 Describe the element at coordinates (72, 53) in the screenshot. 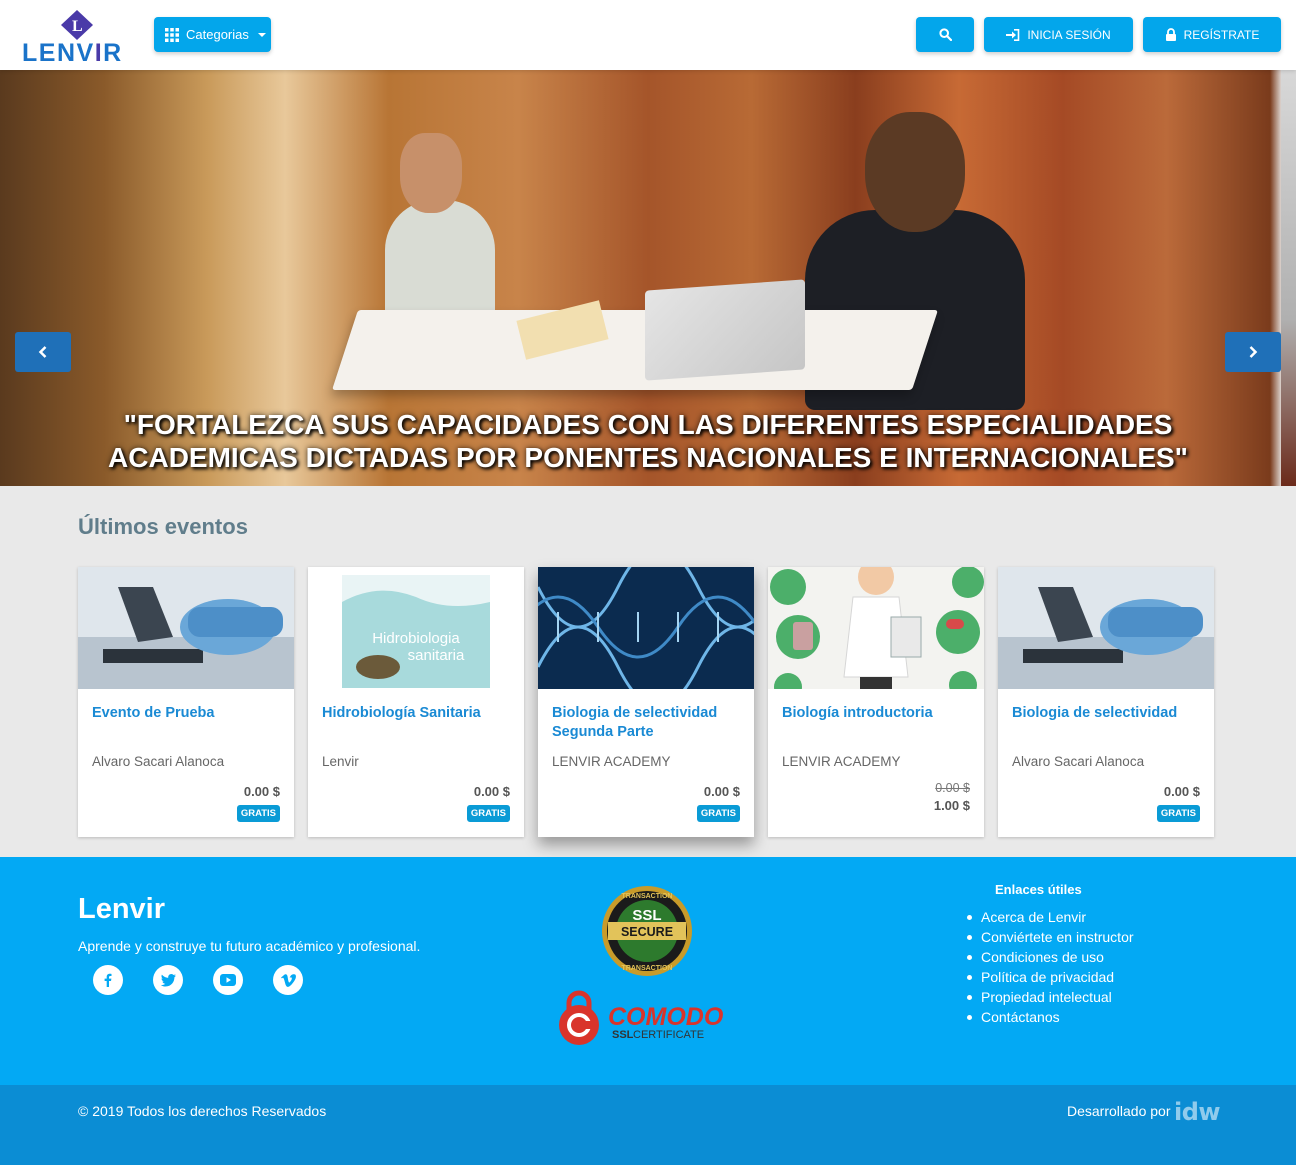

I see `logo-text: LENVIR` at that location.